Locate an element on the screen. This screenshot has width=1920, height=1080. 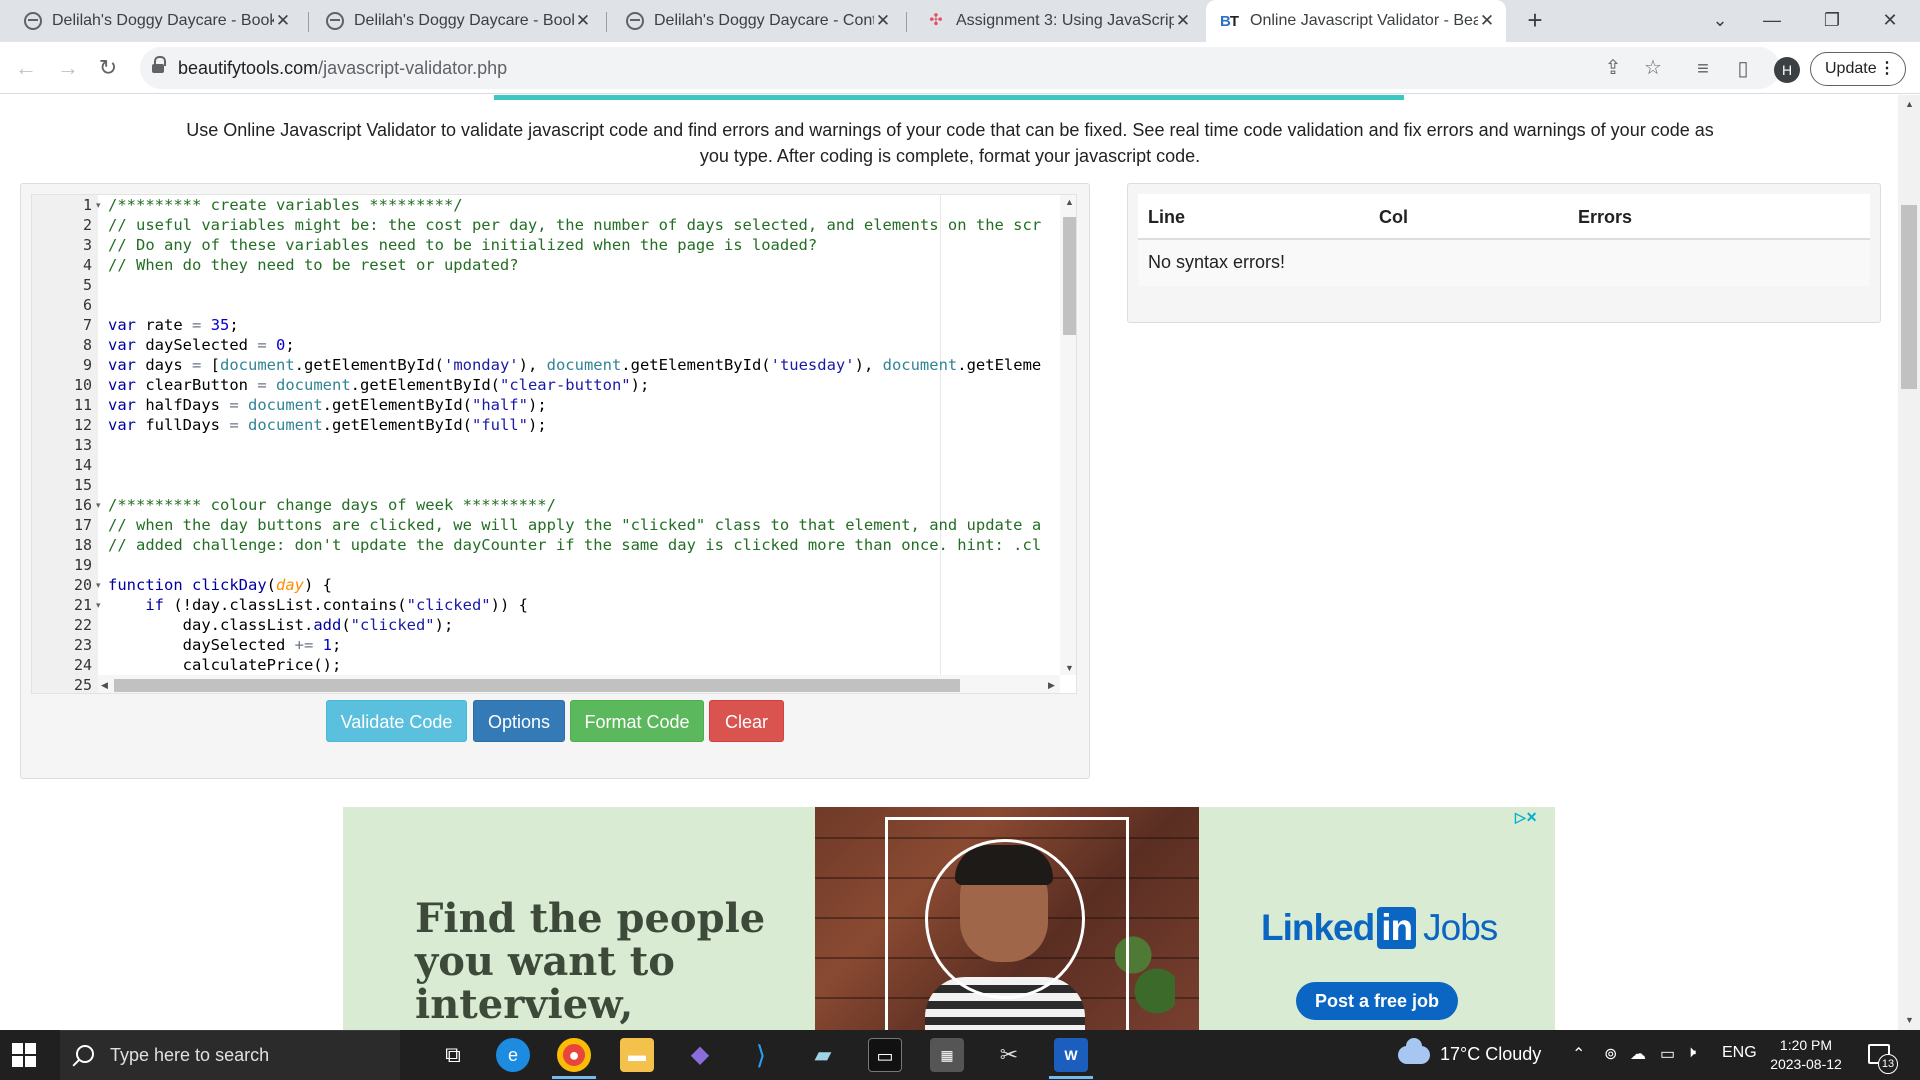
ad-choices-icon: ▷✕ is located at coordinates (1526, 817).